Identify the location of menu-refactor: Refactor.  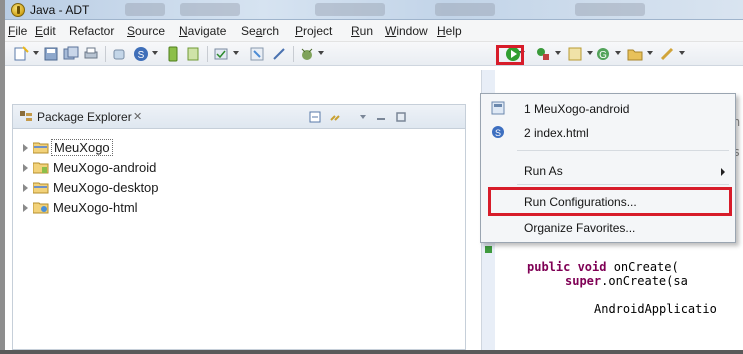
(91, 31).